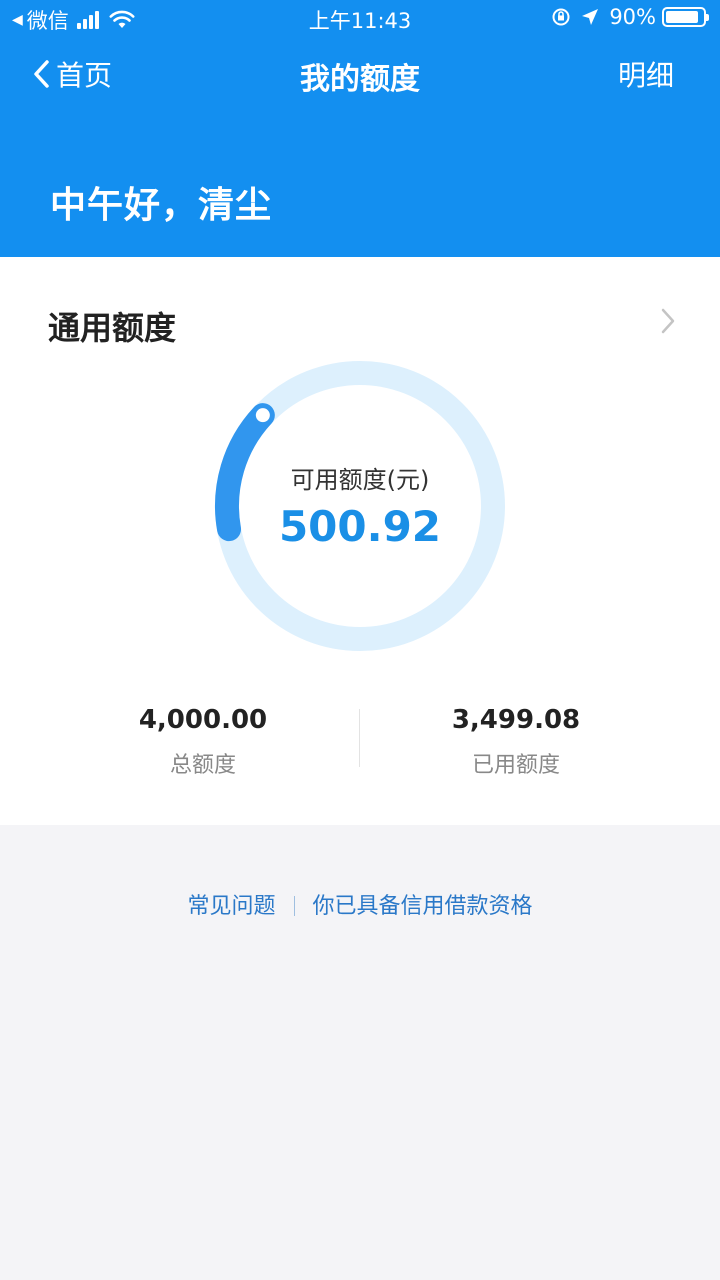 This screenshot has height=1280, width=720. I want to click on status-right: 90%, so click(630, 17).